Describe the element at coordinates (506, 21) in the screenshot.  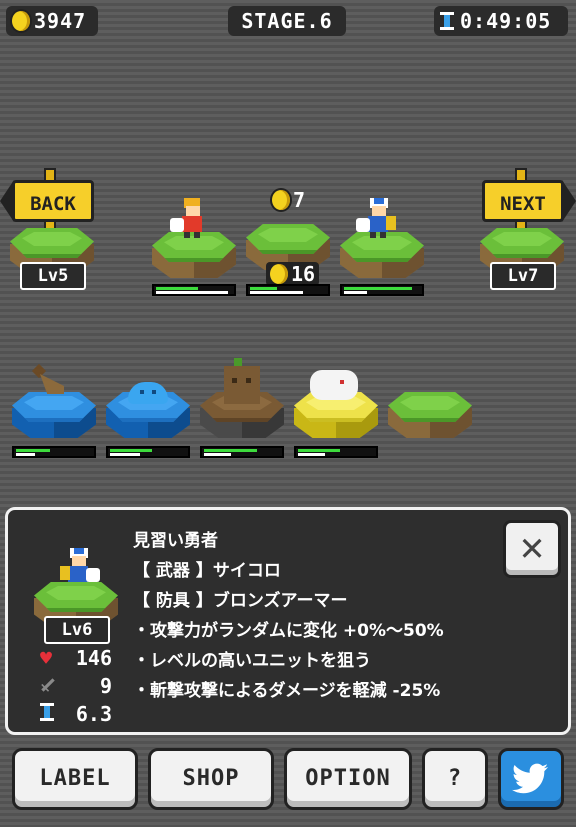
I see `timer-value: 0:49:05` at that location.